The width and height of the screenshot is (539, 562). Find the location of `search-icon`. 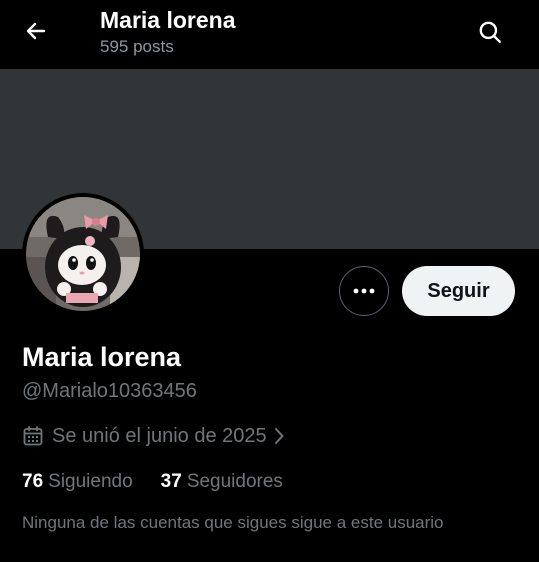

search-icon is located at coordinates (490, 32).